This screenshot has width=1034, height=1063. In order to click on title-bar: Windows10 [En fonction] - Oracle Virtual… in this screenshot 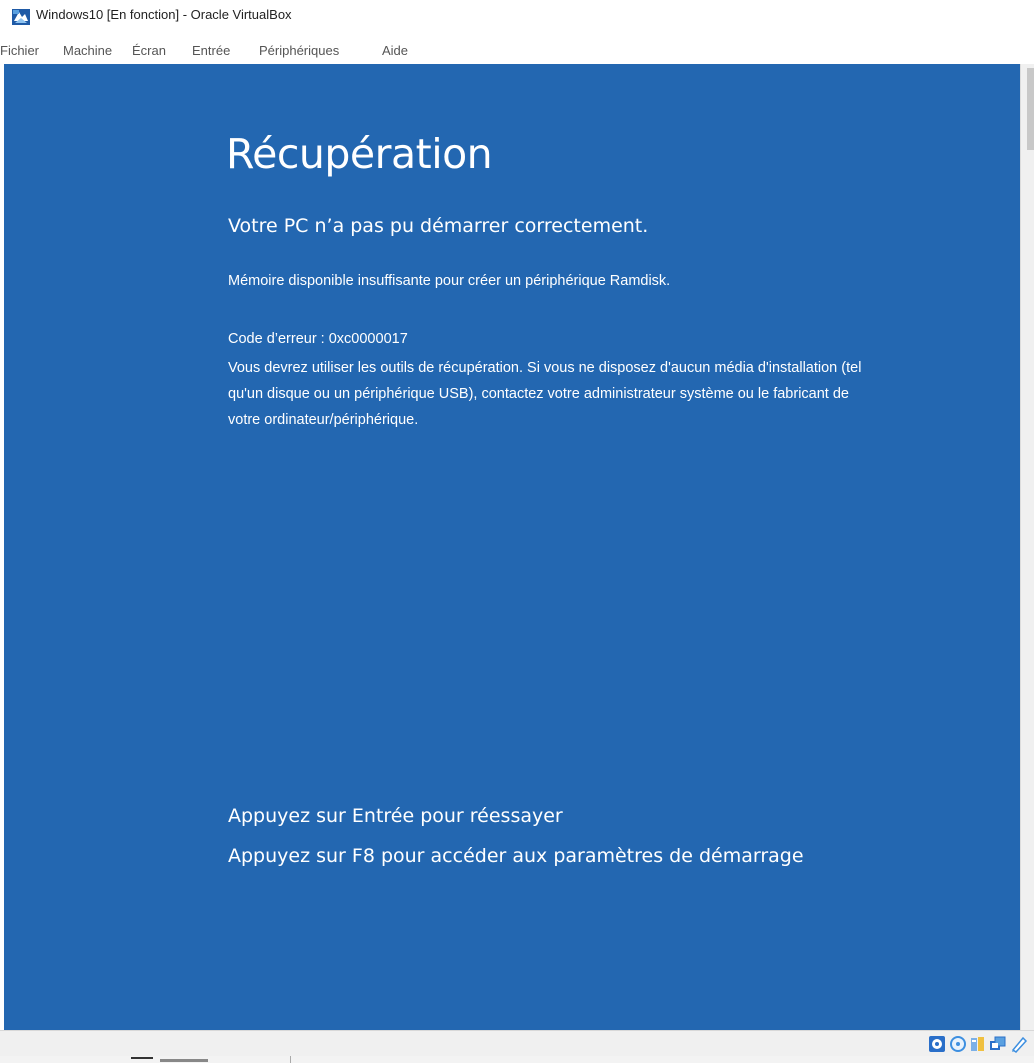, I will do `click(517, 17)`.